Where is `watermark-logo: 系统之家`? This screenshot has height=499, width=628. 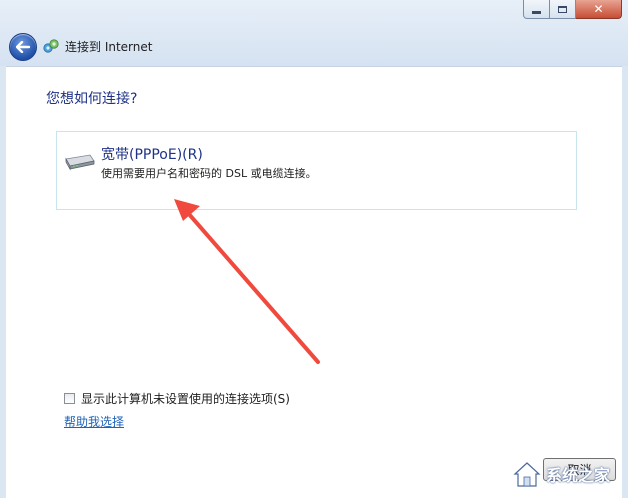
watermark-logo: 系统之家 is located at coordinates (569, 474).